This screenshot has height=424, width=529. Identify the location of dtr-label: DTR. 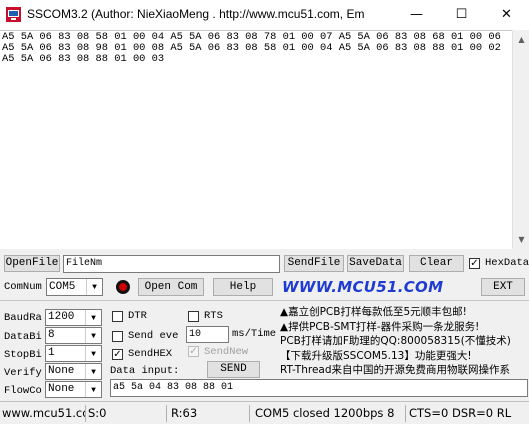
(137, 316).